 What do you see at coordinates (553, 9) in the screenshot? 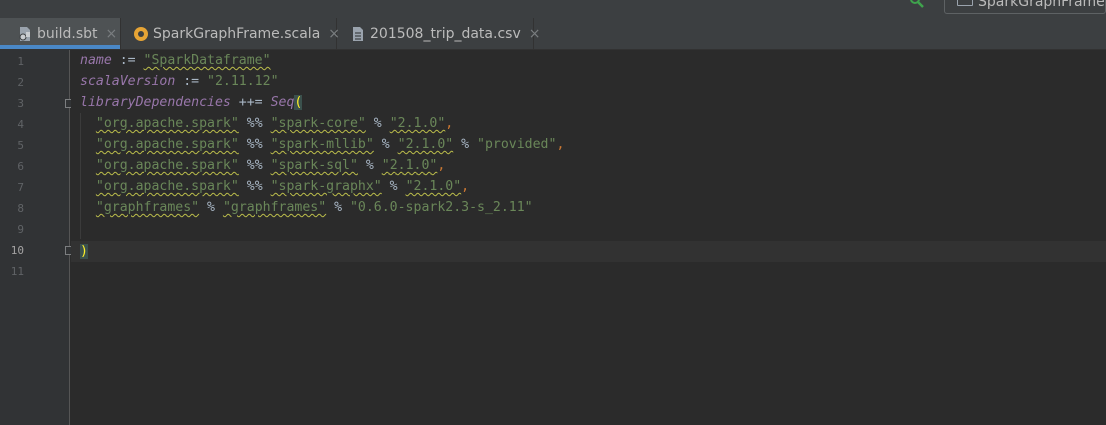
I see `top-toolbar: SparkGraphFrame` at bounding box center [553, 9].